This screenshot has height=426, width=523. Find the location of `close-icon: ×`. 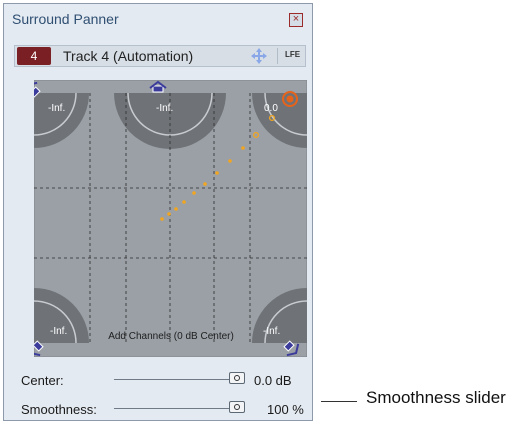

close-icon: × is located at coordinates (296, 19).